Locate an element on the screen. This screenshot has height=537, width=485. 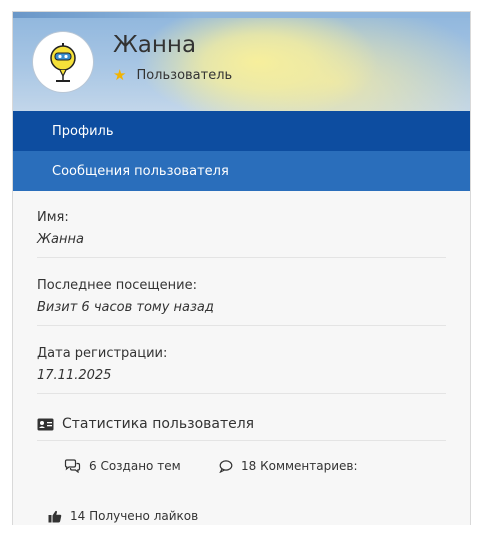
tab-user-posts-label: Сообщения пользователя is located at coordinates (140, 171).